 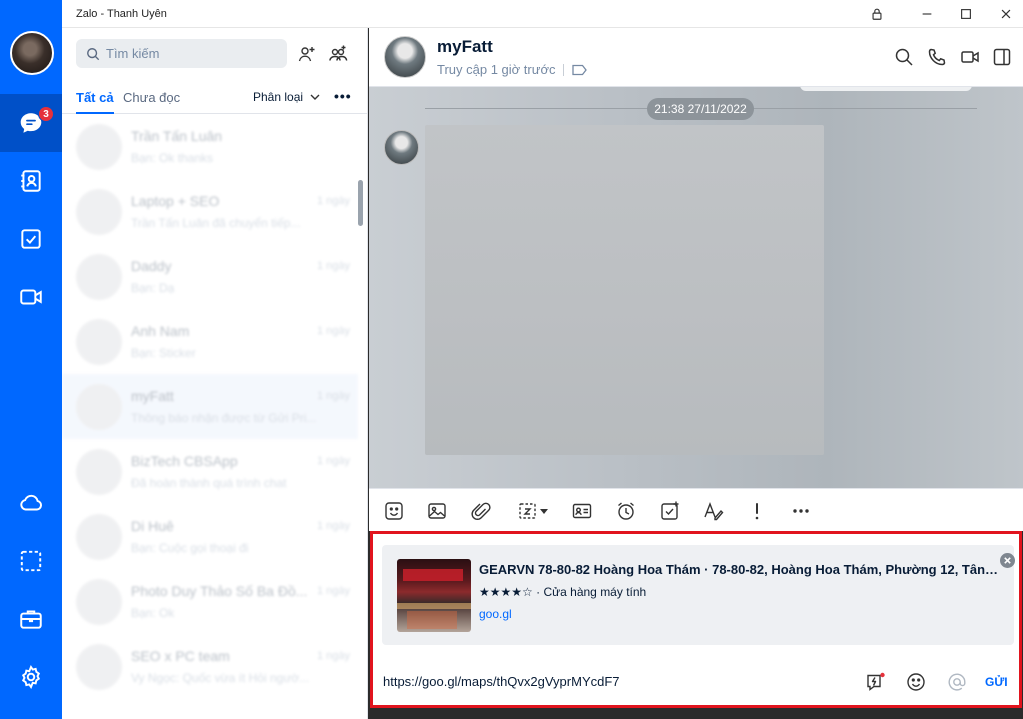 I want to click on more-options-button: •••, so click(x=343, y=96).